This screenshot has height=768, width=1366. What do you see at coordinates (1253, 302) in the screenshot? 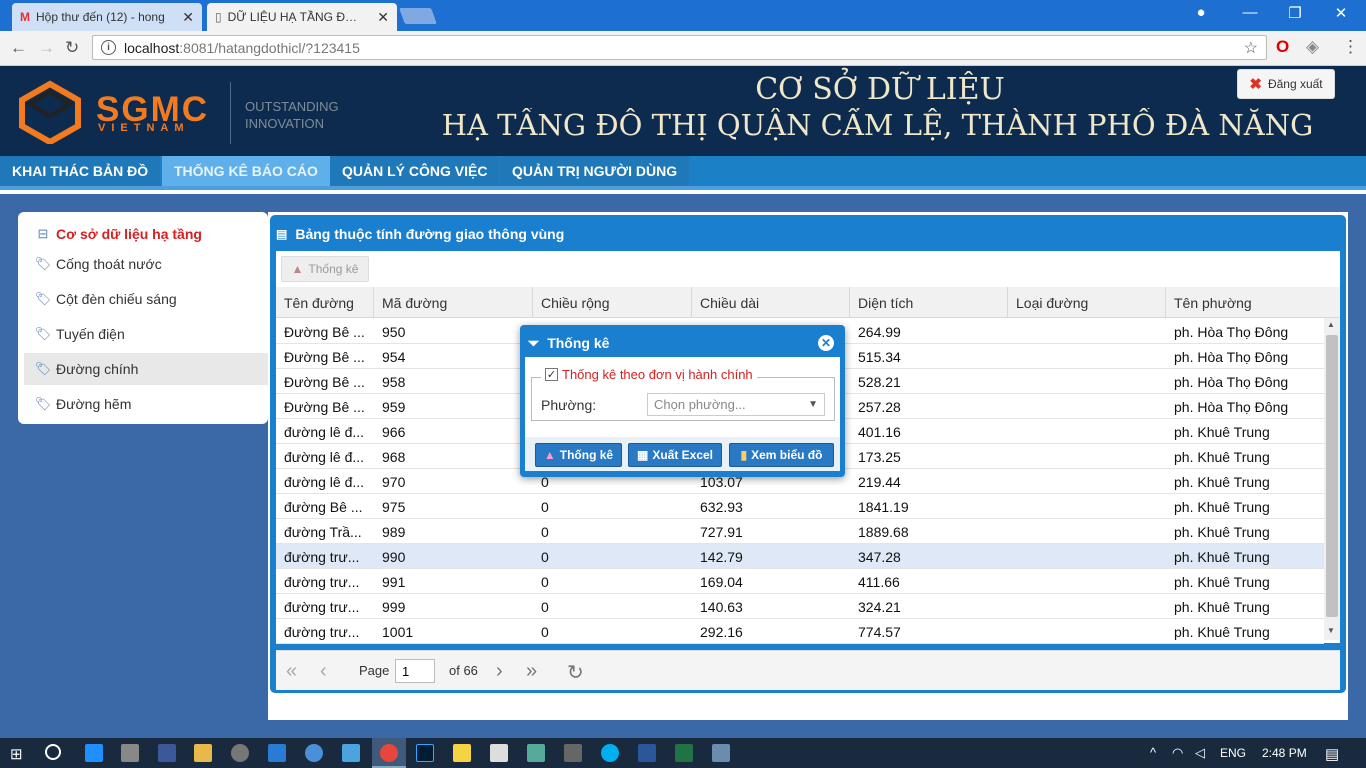
I see `column-header: Tên phường` at bounding box center [1253, 302].